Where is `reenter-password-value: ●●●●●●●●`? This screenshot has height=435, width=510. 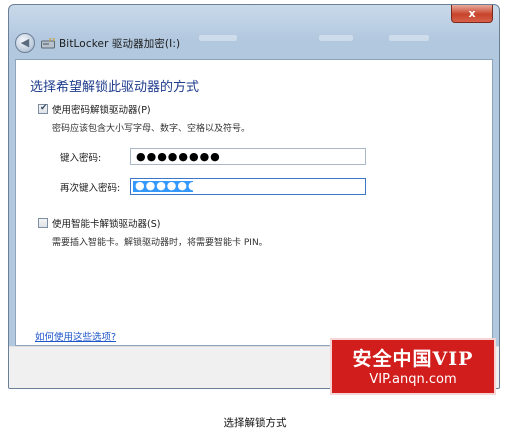
reenter-password-value: ●●●●●●●● is located at coordinates (177, 185).